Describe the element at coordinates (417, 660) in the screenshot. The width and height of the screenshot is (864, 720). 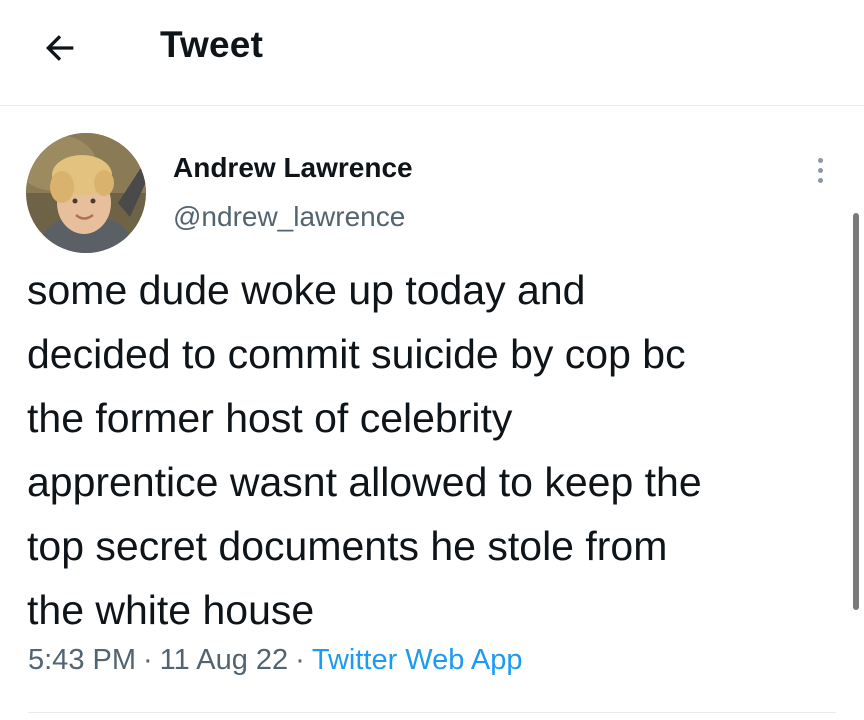
I see `tweet-source-link: Twitter Web App` at that location.